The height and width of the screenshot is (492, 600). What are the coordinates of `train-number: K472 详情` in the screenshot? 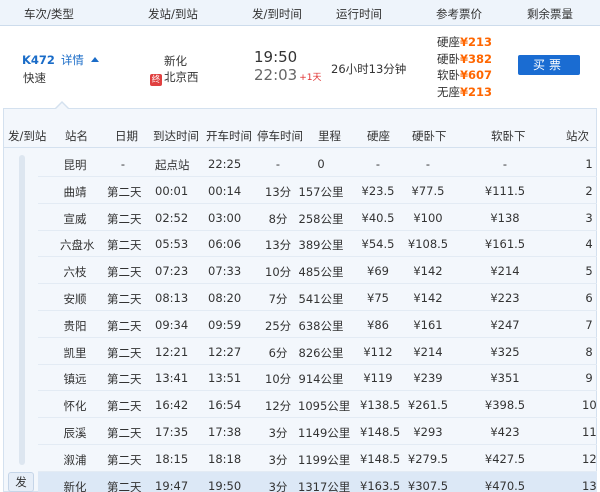 It's located at (60, 60).